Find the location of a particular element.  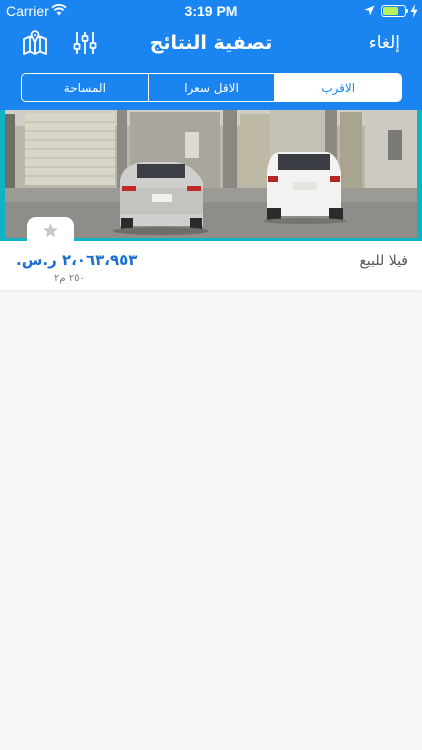

star-icon is located at coordinates (50, 229).